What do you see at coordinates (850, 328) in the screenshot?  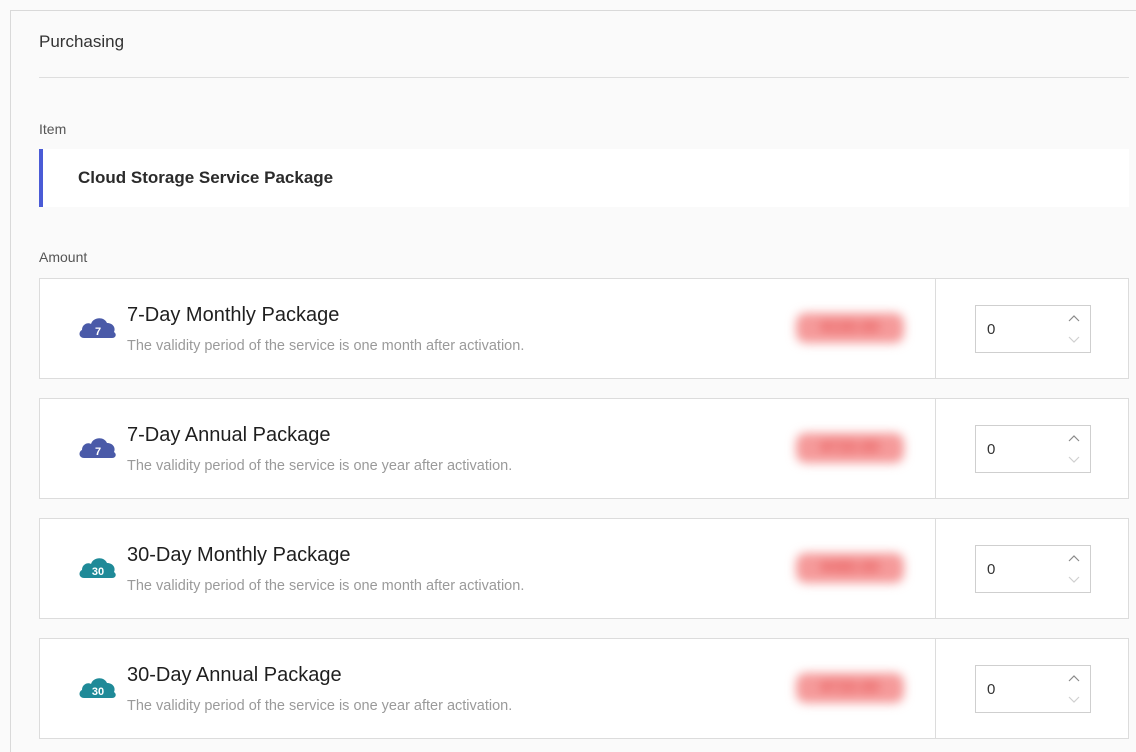 I see `package-price: ¥100.00` at bounding box center [850, 328].